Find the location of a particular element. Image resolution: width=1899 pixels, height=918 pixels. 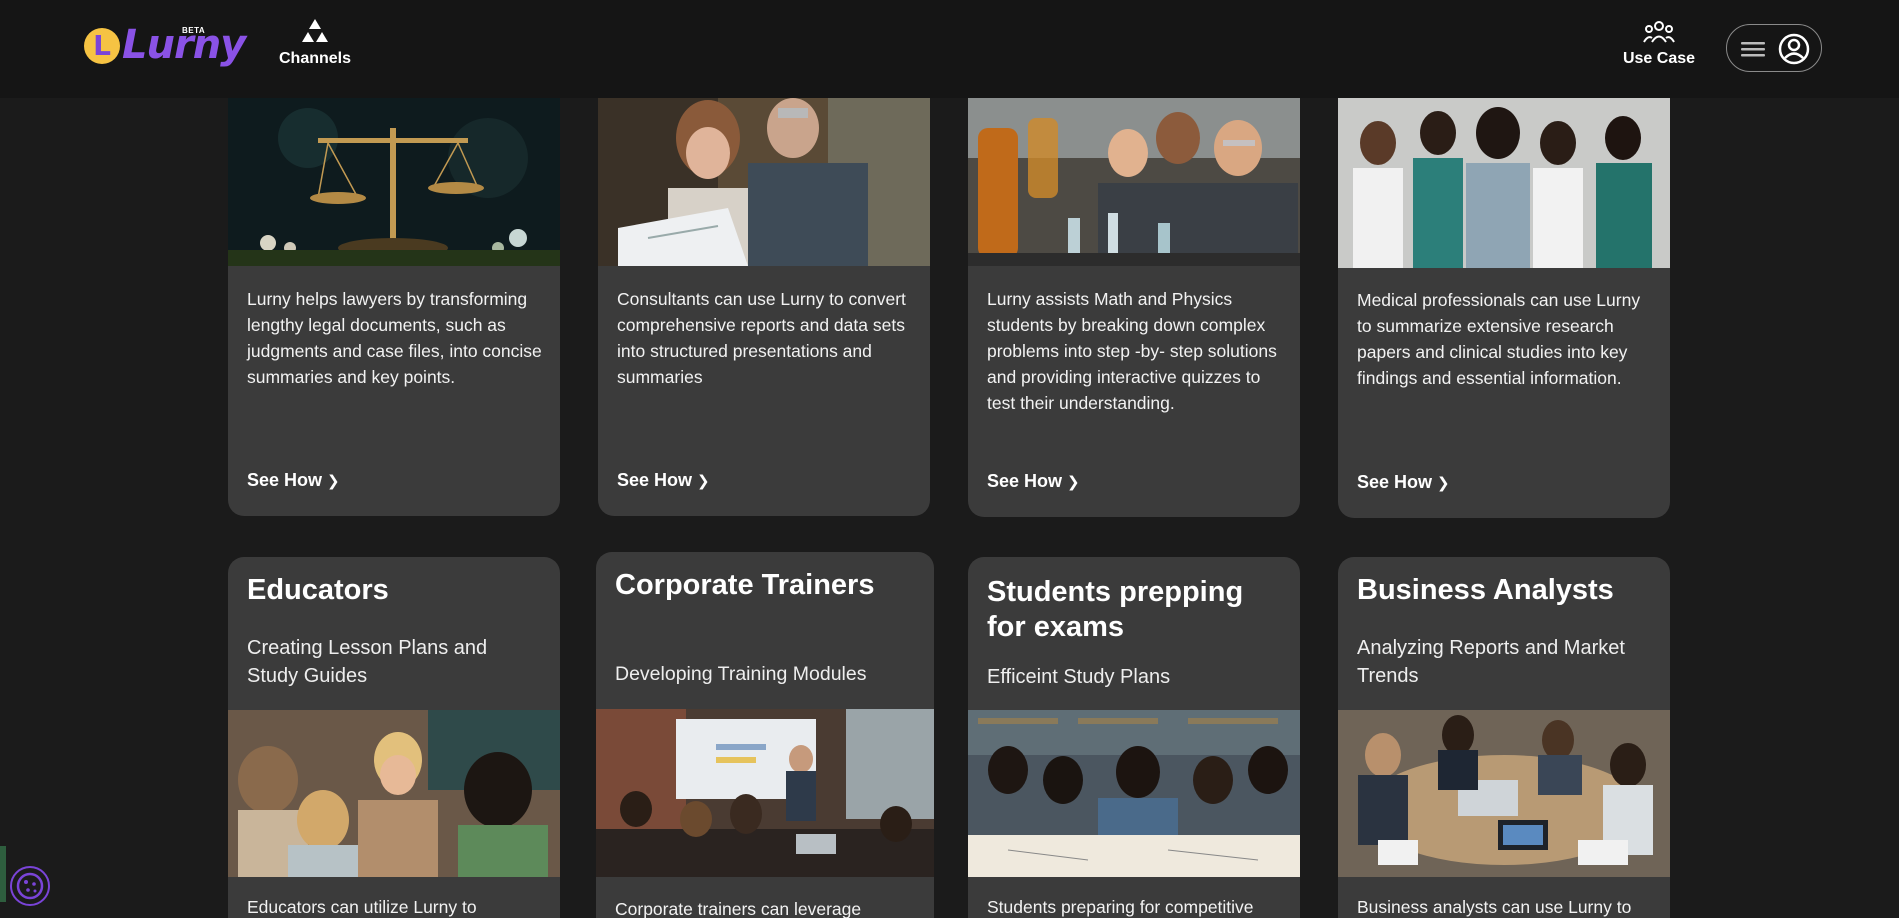

side-widget-tab is located at coordinates (3, 874).